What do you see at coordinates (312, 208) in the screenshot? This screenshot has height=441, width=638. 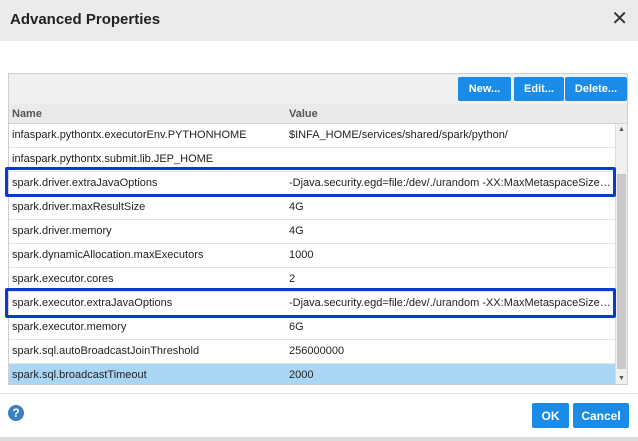 I see `table-row: spark.driver.maxResultSize 4G` at bounding box center [312, 208].